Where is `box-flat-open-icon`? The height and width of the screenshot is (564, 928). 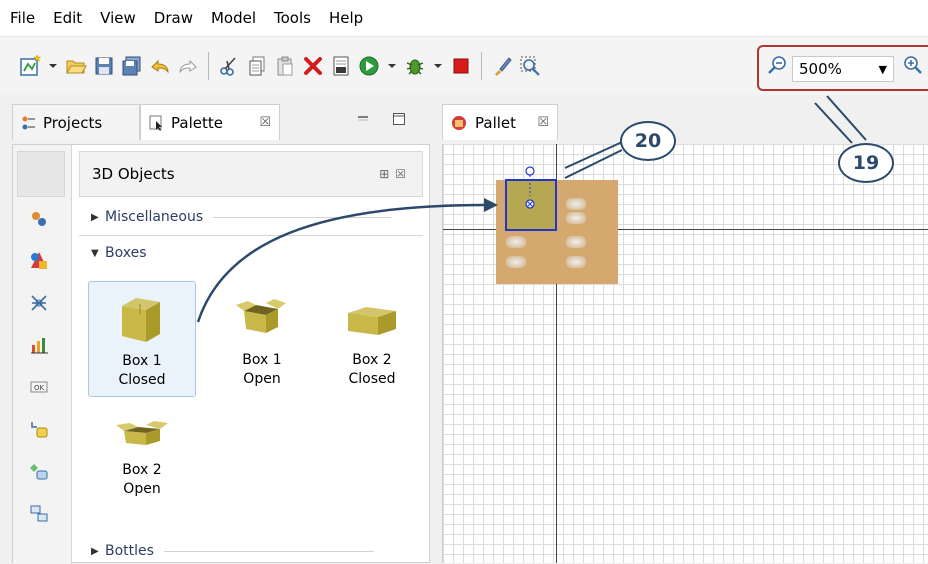
box-flat-open-icon is located at coordinates (142, 433).